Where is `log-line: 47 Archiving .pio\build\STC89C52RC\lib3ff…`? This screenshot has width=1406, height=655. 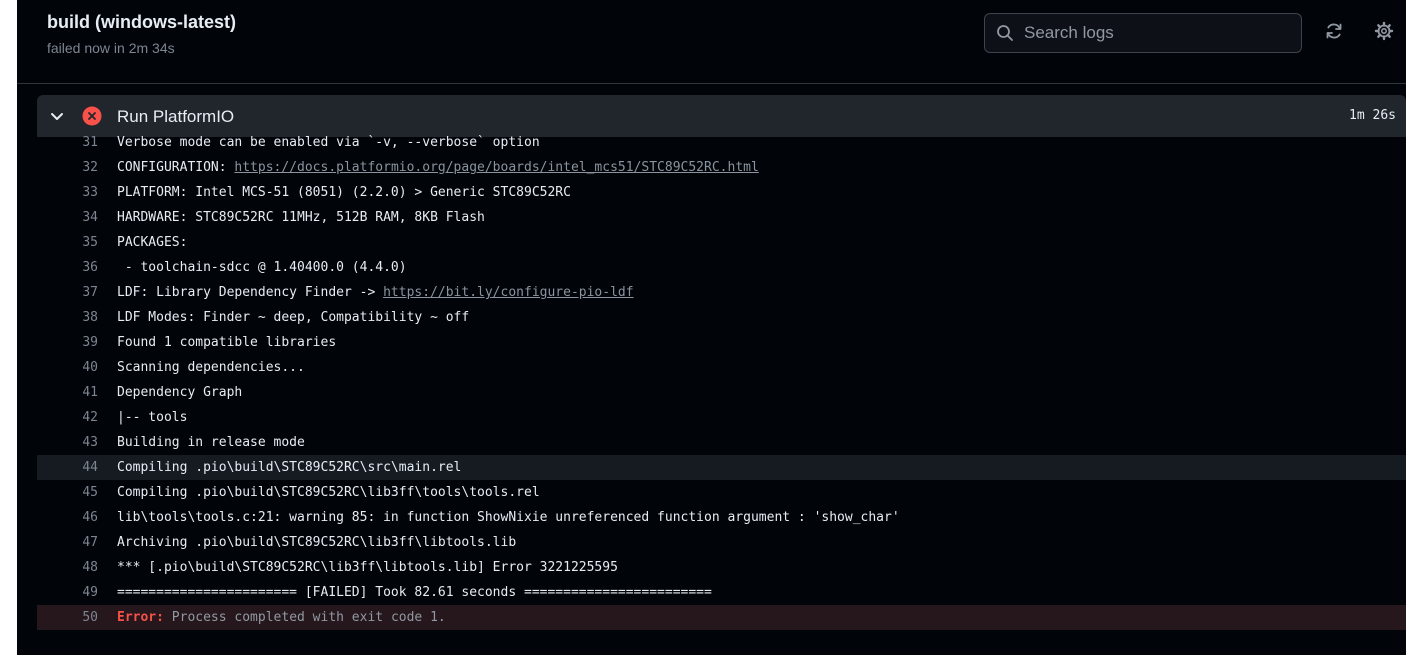 log-line: 47 Archiving .pio\build\STC89C52RC\lib3ff… is located at coordinates (721, 542).